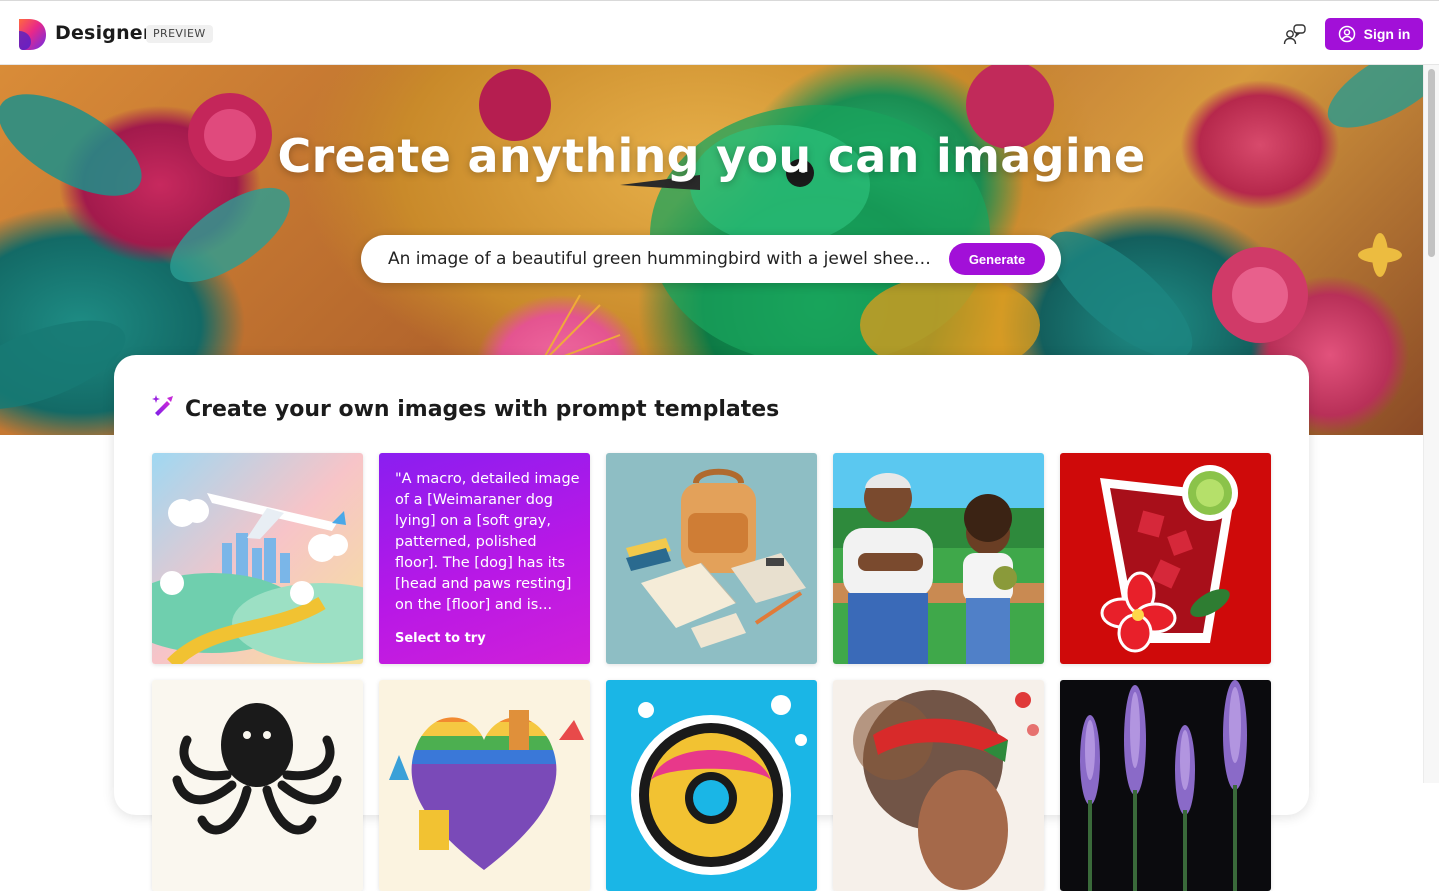 The image size is (1439, 891). I want to click on generate-button: Generate, so click(997, 259).